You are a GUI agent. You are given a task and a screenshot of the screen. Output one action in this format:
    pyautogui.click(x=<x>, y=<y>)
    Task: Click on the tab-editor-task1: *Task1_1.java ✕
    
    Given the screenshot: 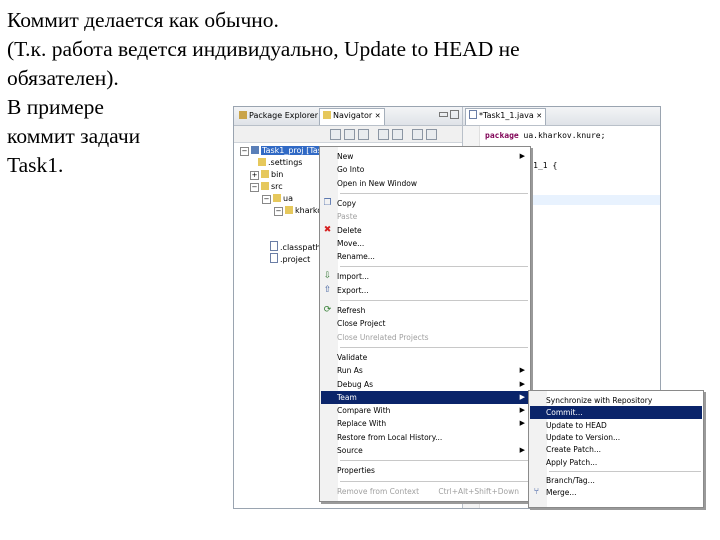 What is the action you would take?
    pyautogui.click(x=506, y=116)
    